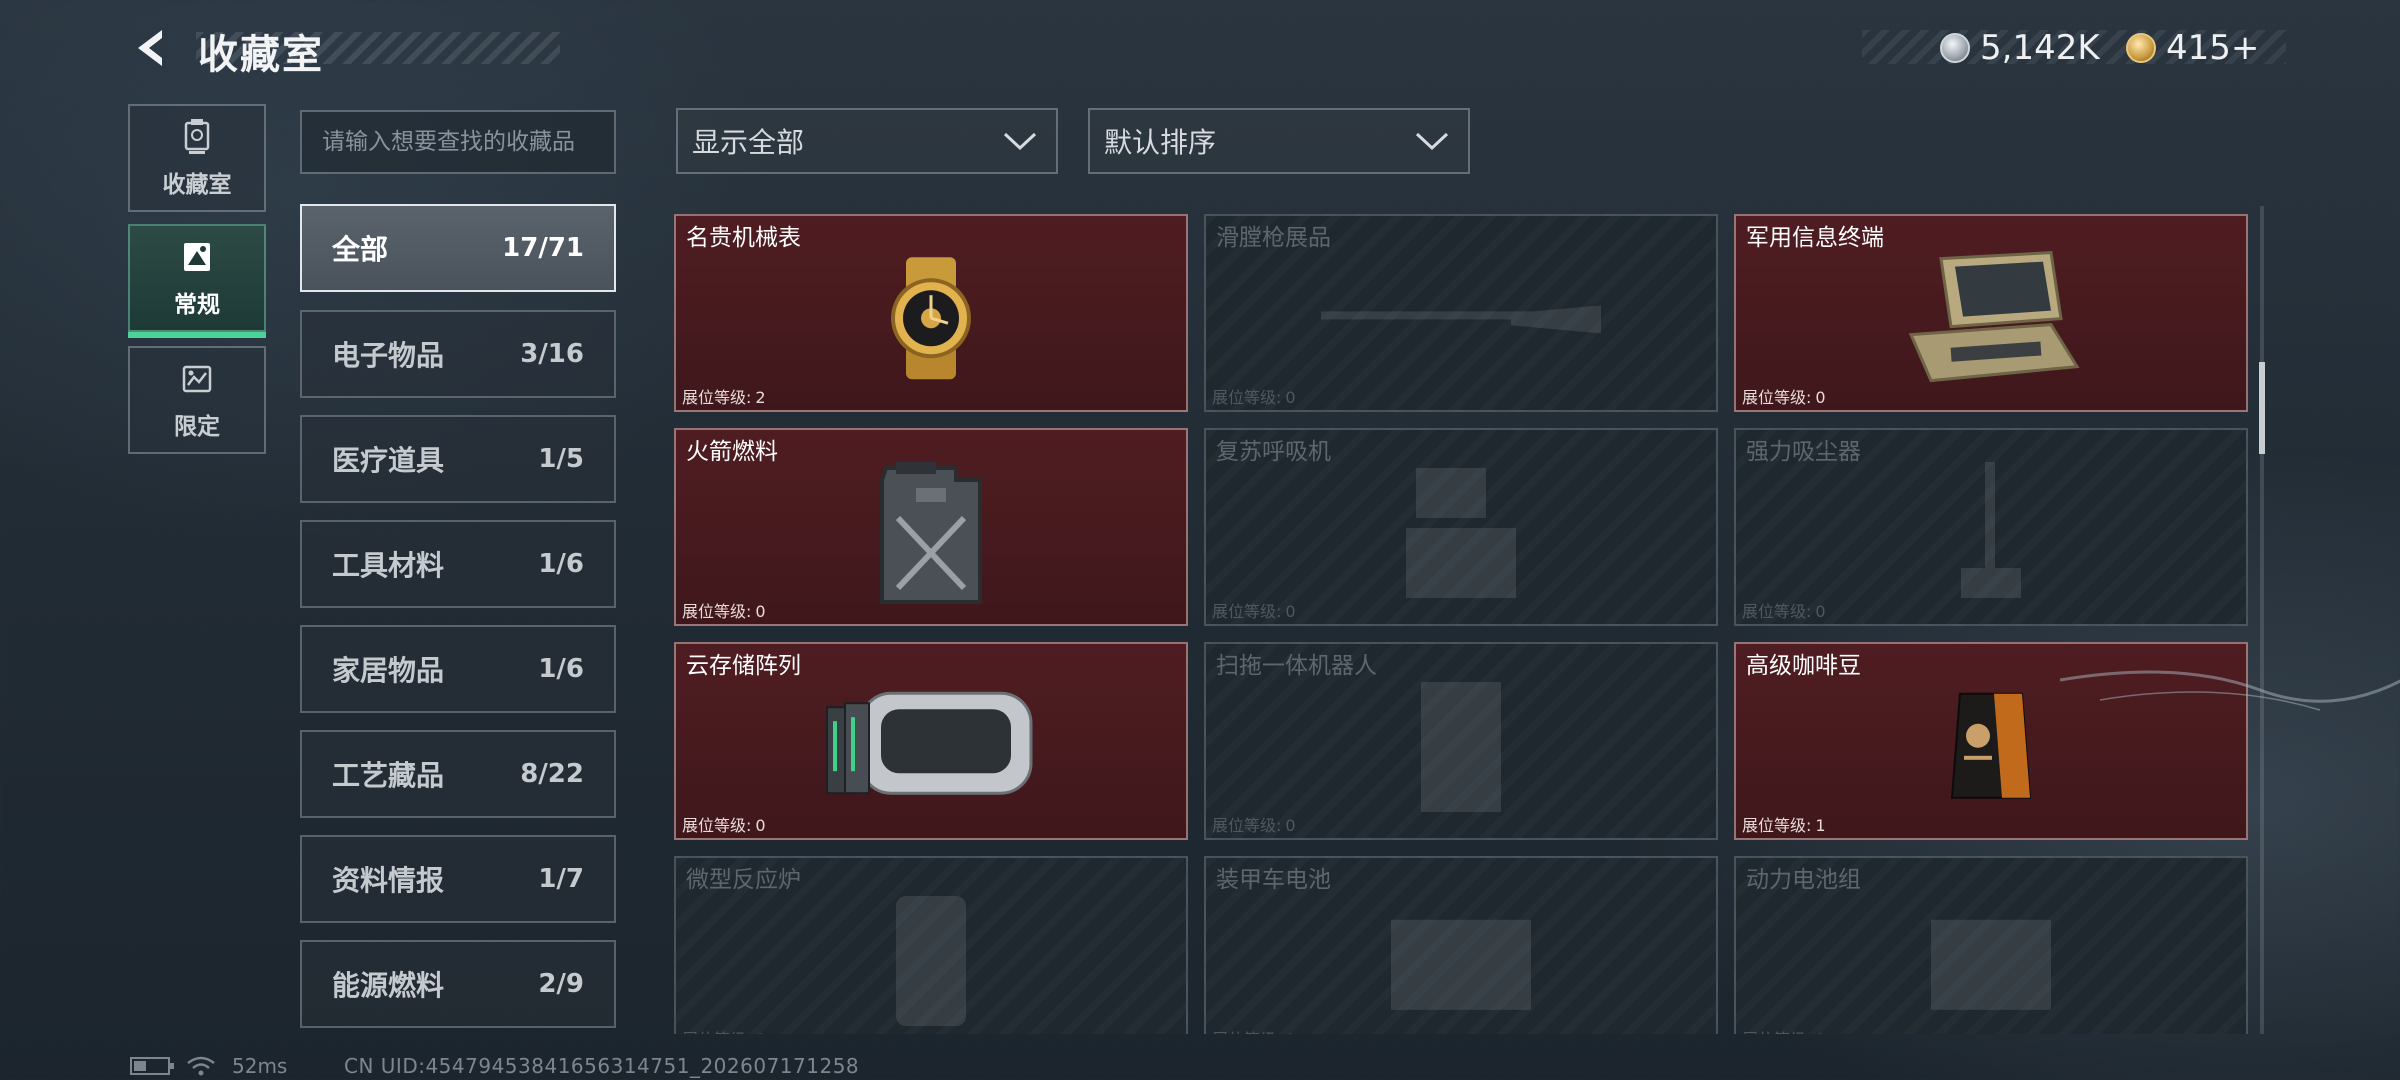 This screenshot has width=2400, height=1080. What do you see at coordinates (360, 249) in the screenshot?
I see `category-name: 全部` at bounding box center [360, 249].